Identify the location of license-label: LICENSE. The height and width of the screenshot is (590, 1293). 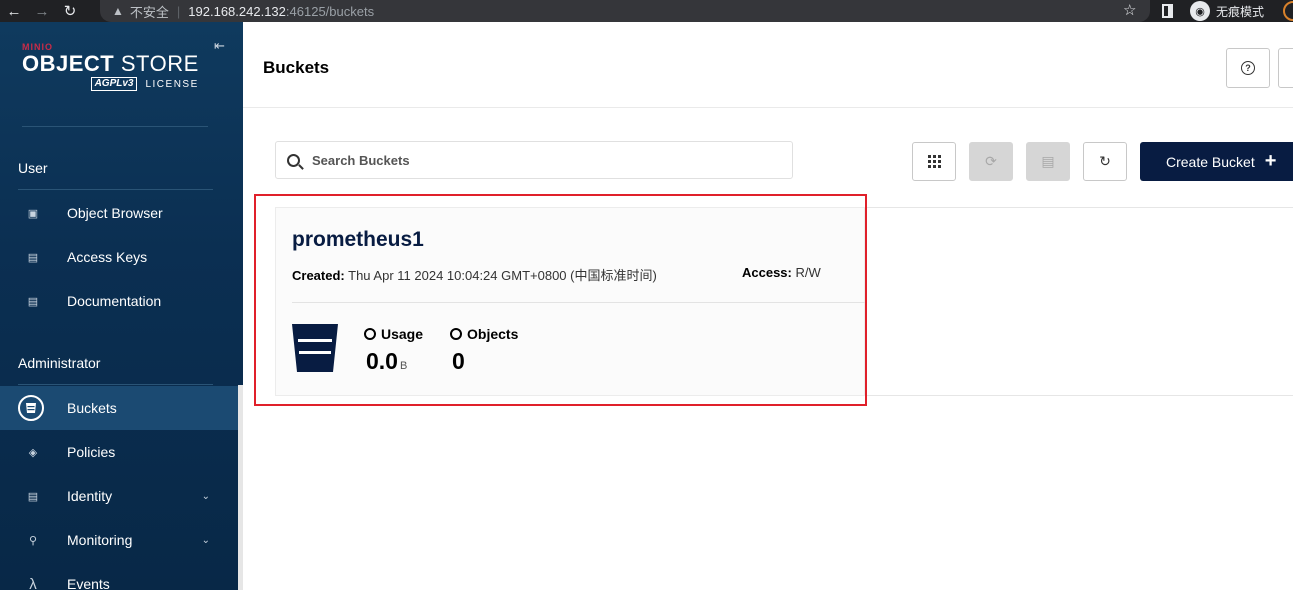
(172, 84).